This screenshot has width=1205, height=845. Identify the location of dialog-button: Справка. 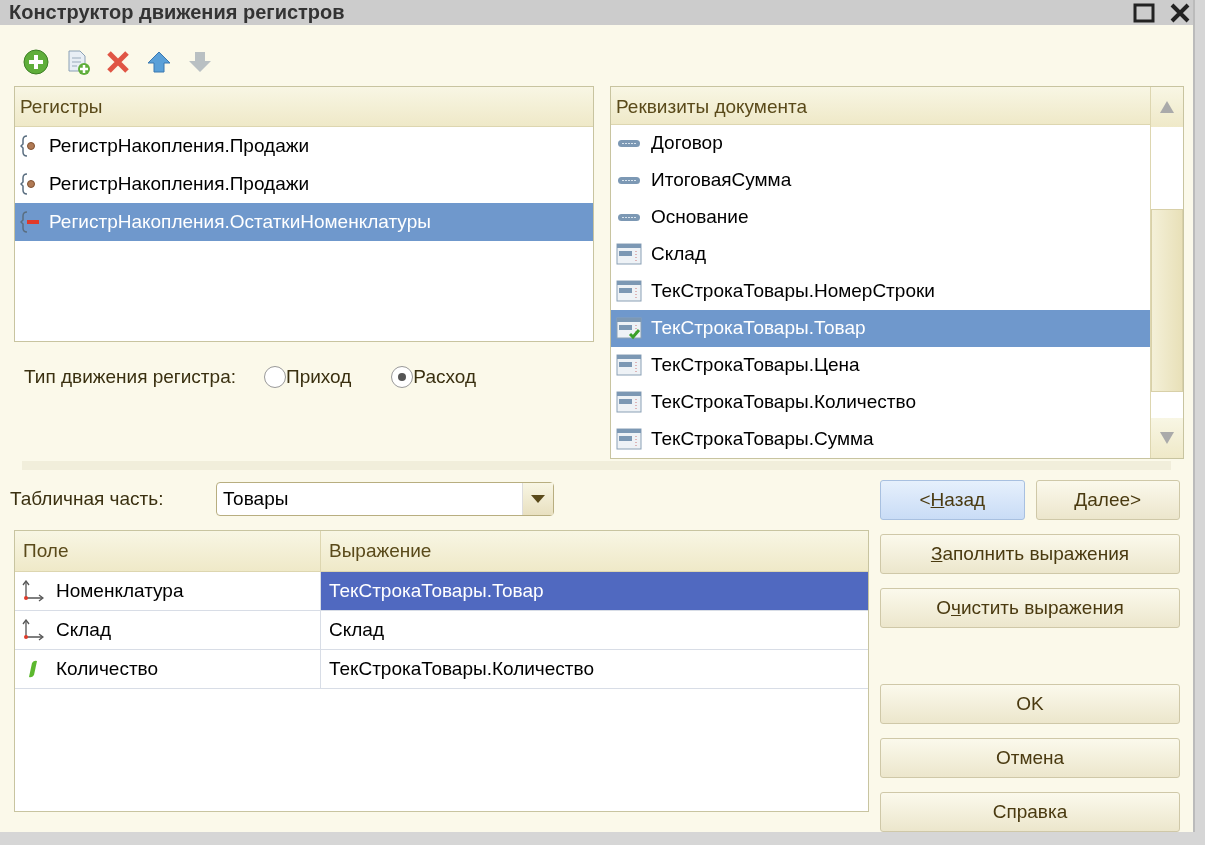
(1030, 812).